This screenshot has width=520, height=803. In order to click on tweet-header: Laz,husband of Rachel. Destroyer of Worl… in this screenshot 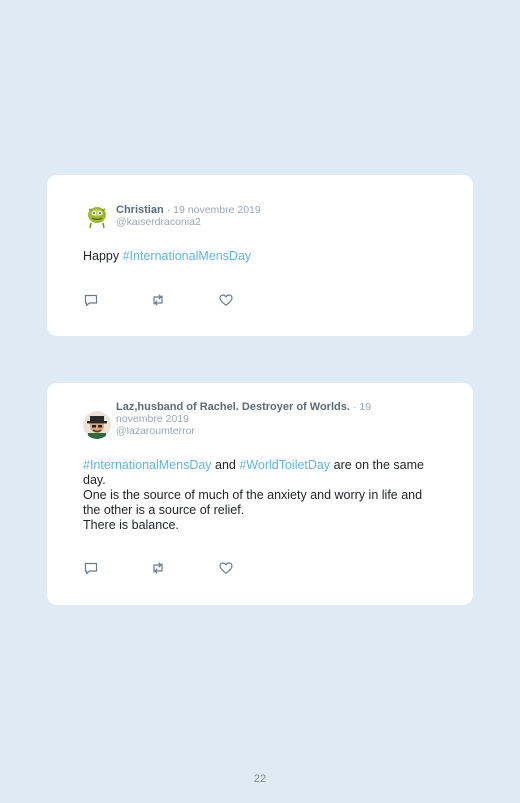, I will do `click(266, 419)`.